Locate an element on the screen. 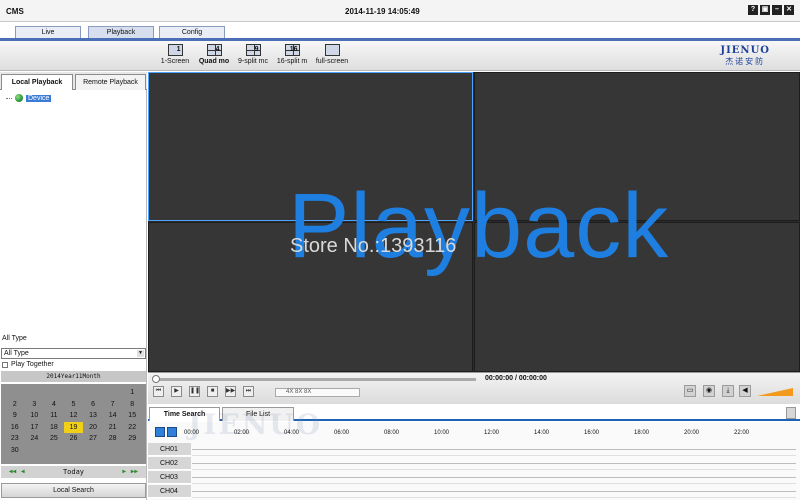  layout-16-split-button: 16 16-split m is located at coordinates (292, 54).